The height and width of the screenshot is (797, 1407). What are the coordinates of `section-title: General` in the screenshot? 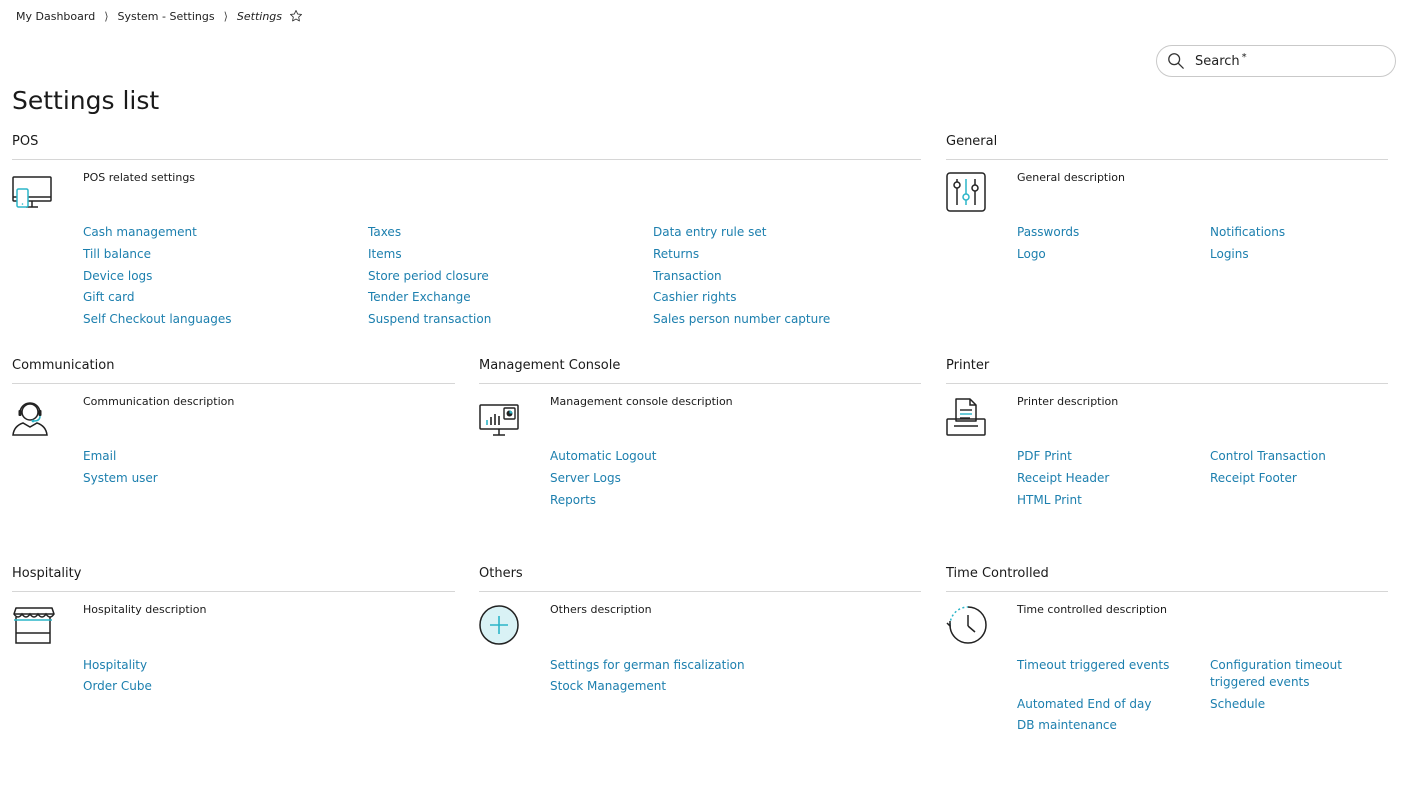 It's located at (972, 141).